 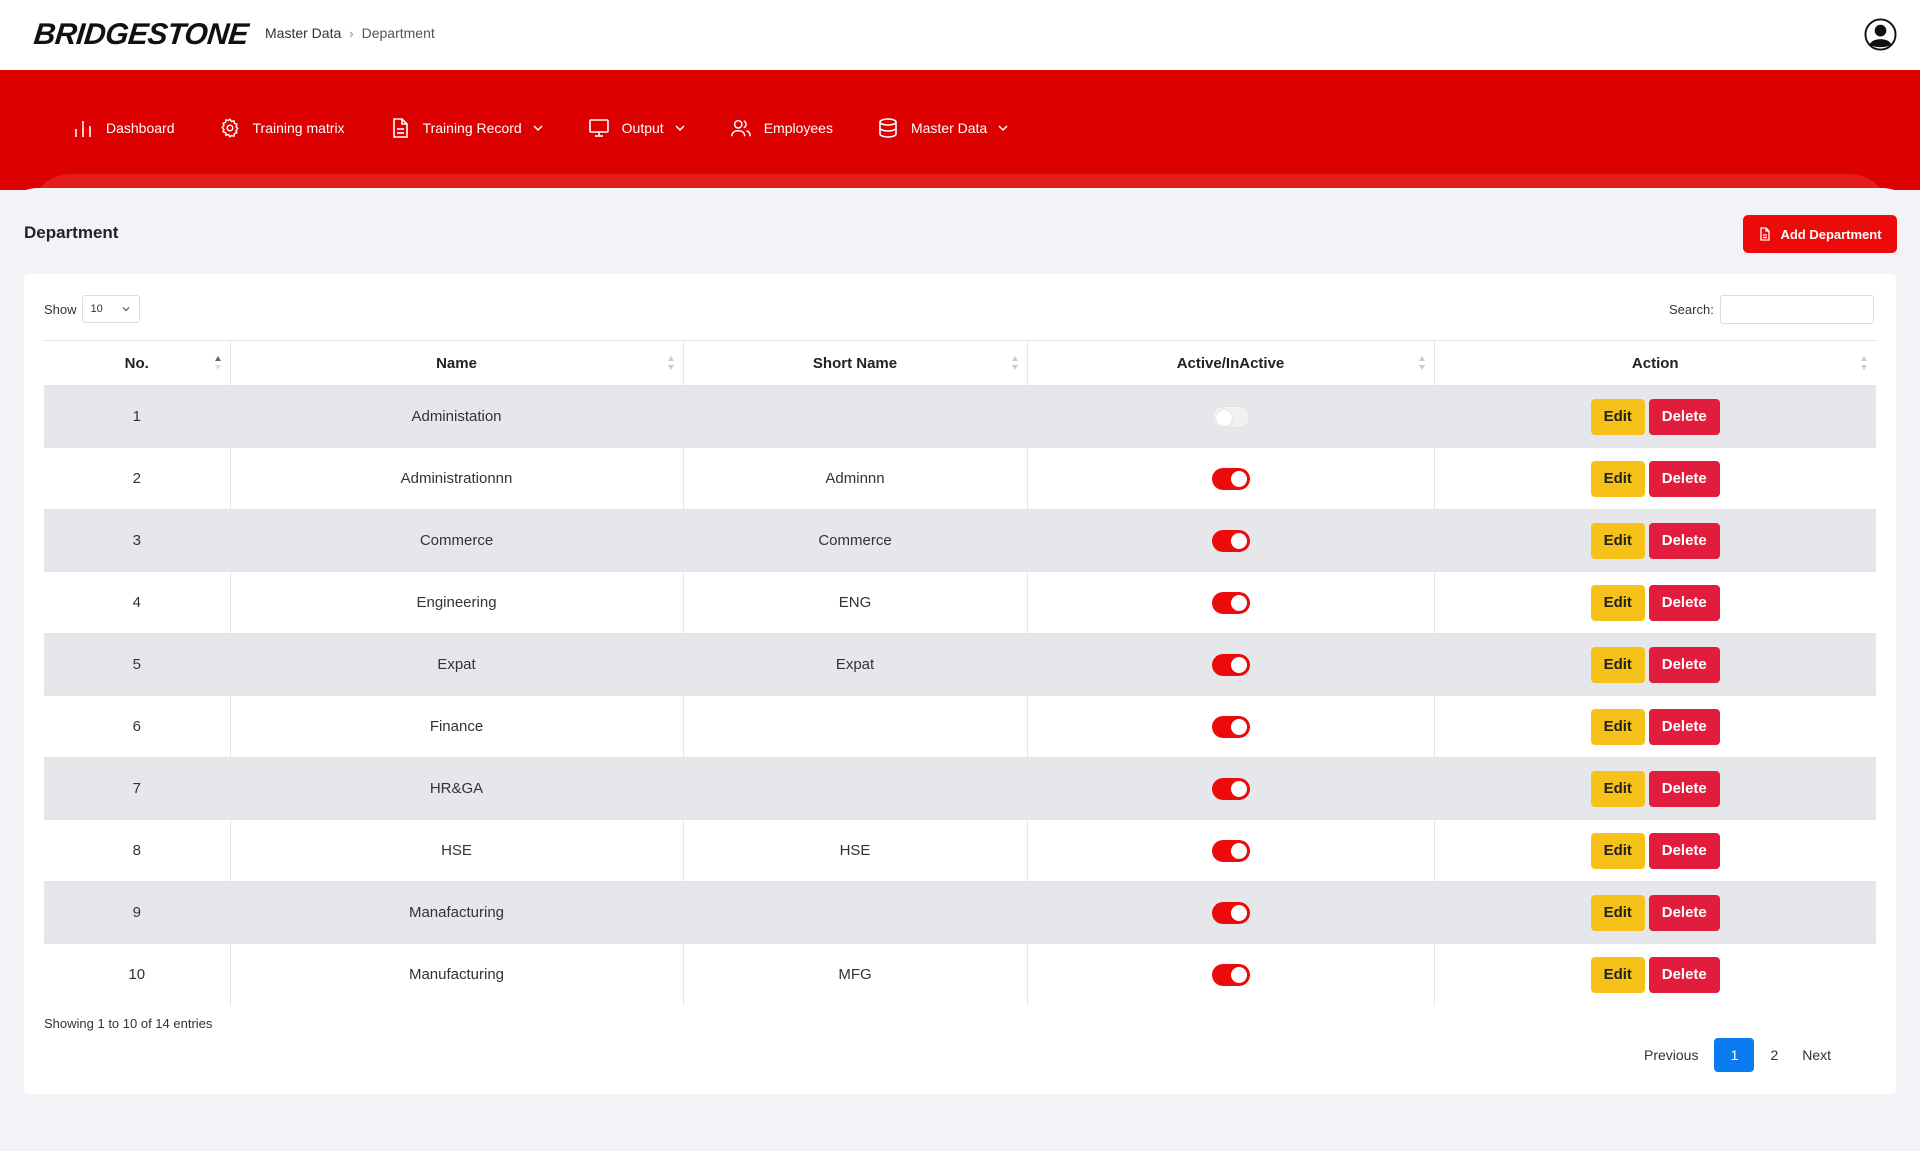 I want to click on column-header-short-name: Short Name, so click(x=854, y=363).